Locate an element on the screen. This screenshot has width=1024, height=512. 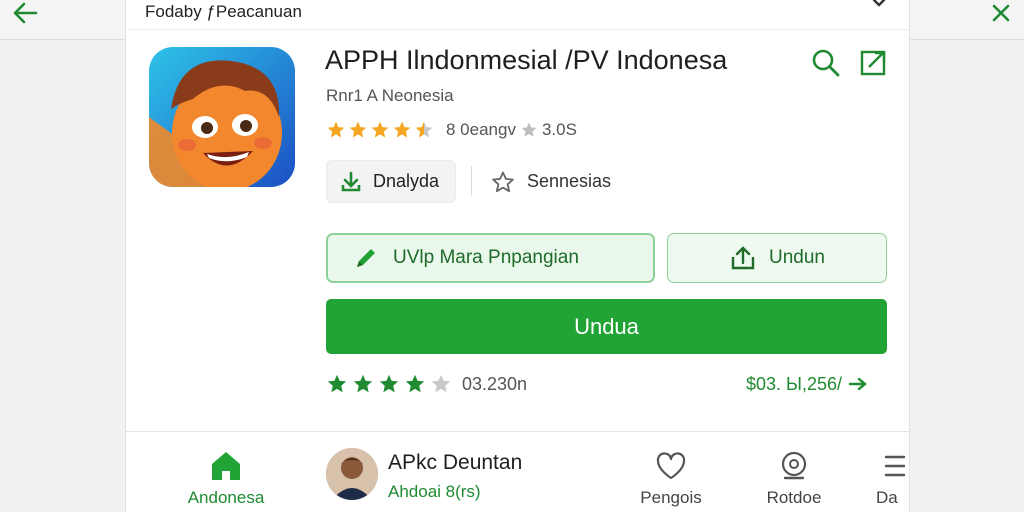
app-rating: 8 0eangv 3.0S is located at coordinates (451, 130).